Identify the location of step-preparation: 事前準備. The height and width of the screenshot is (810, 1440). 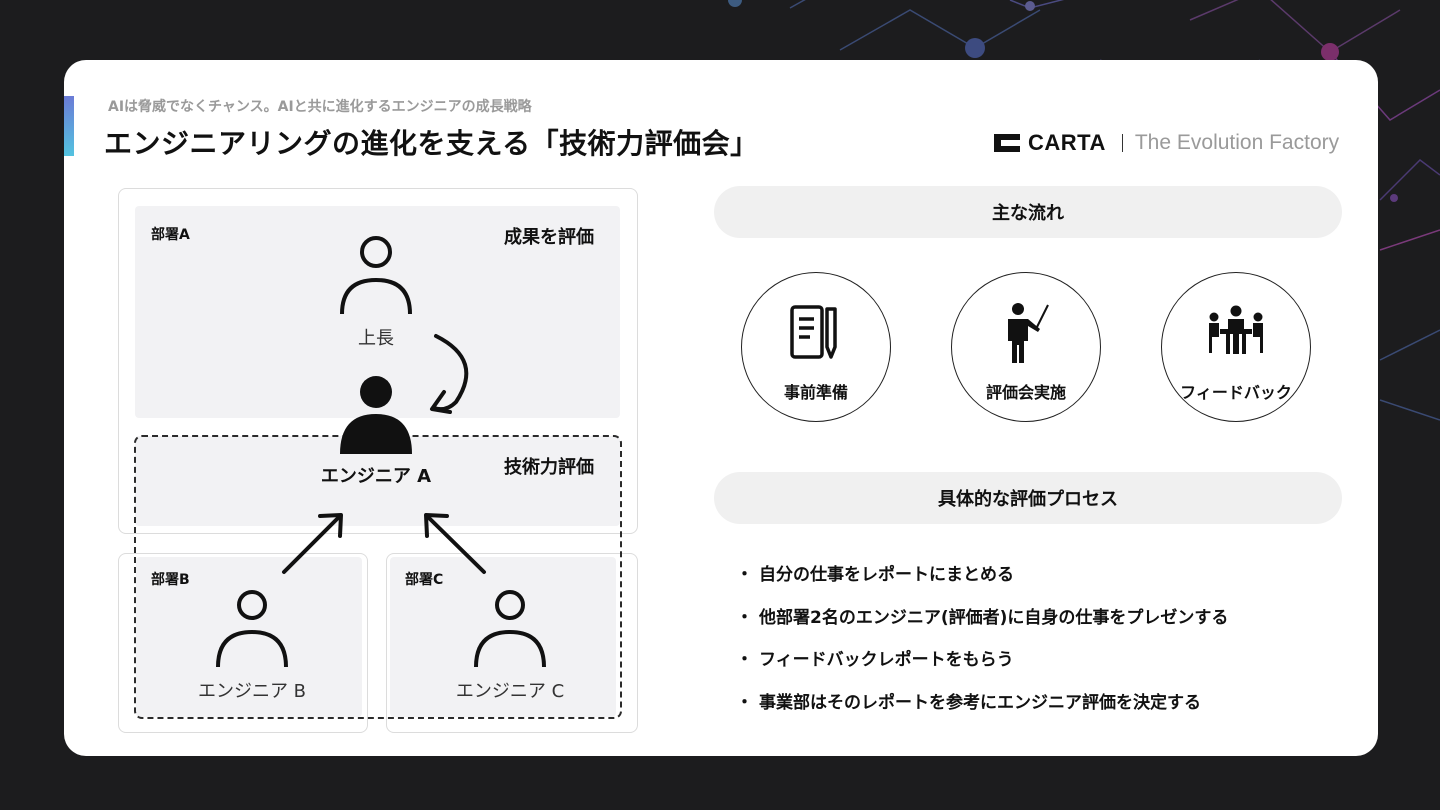
(816, 347).